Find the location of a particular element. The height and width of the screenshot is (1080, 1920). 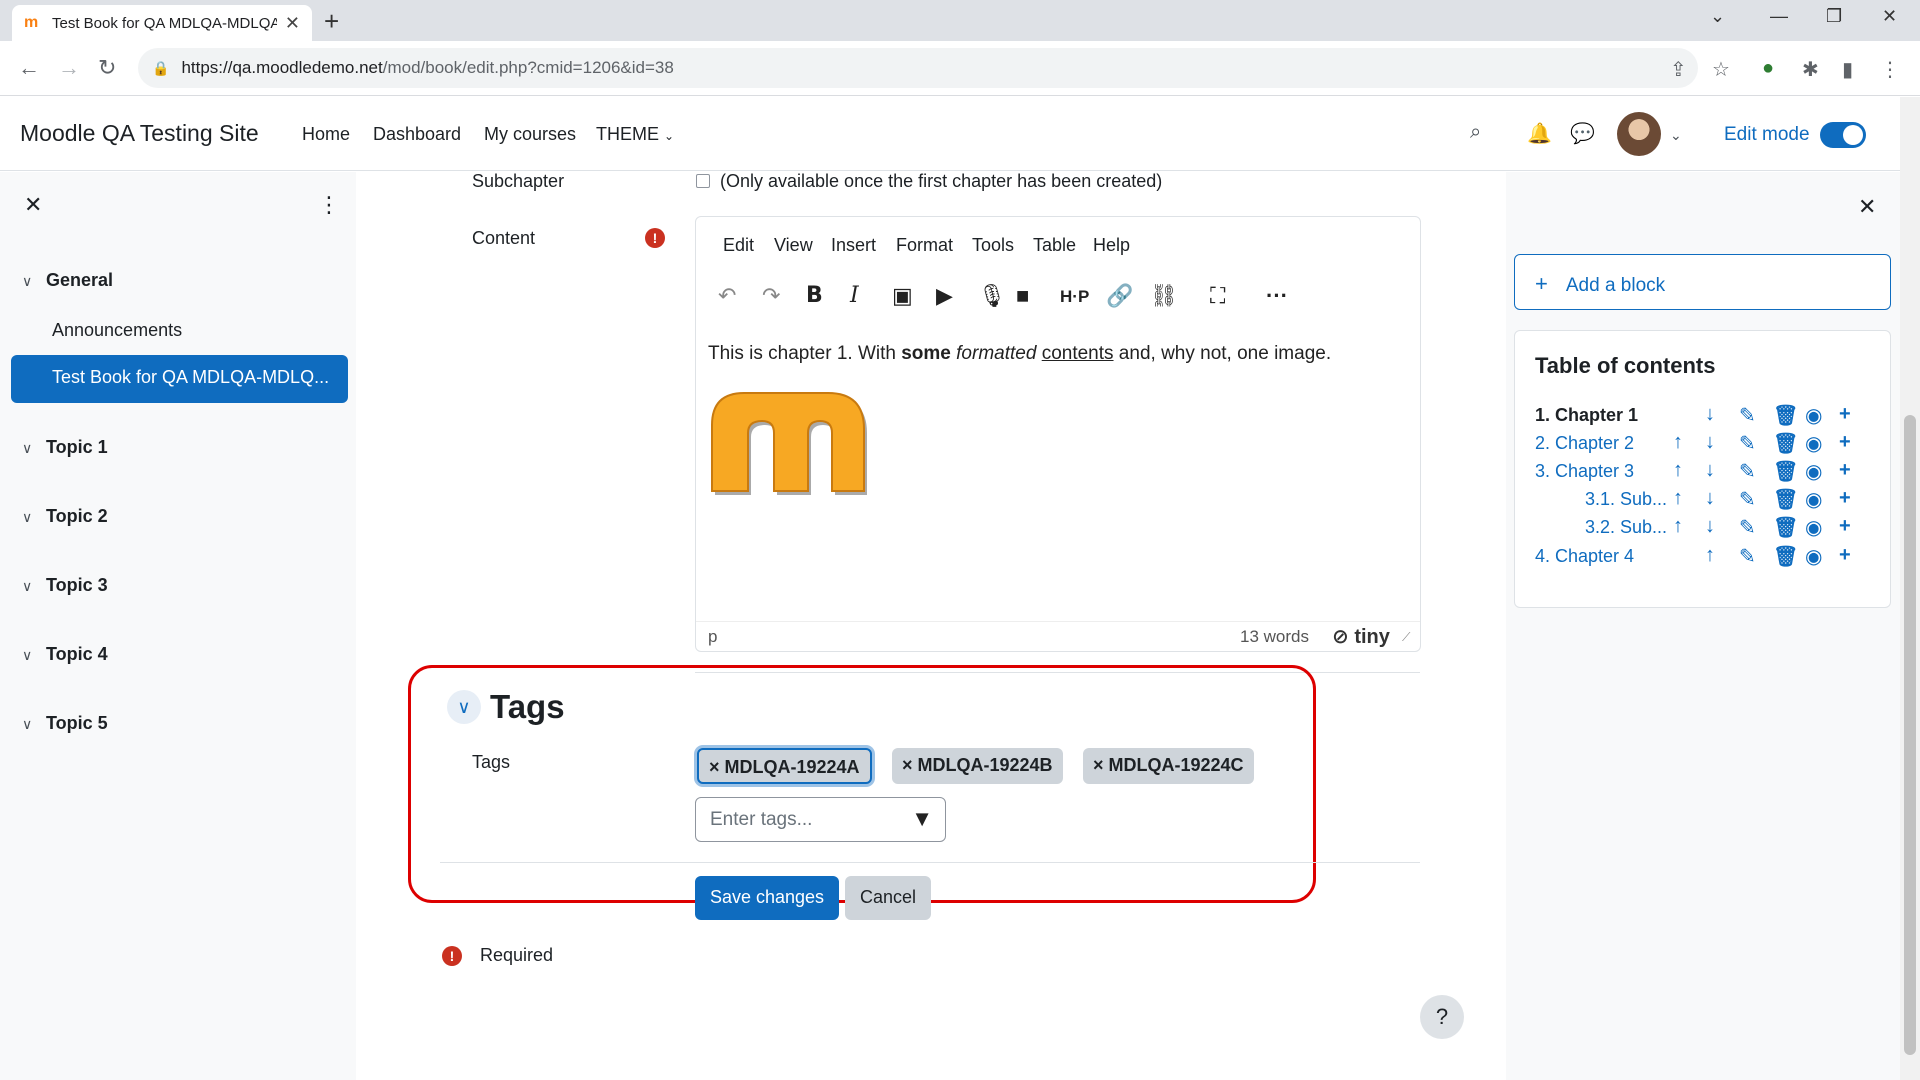

extension-shield-icon: ● is located at coordinates (1768, 68).